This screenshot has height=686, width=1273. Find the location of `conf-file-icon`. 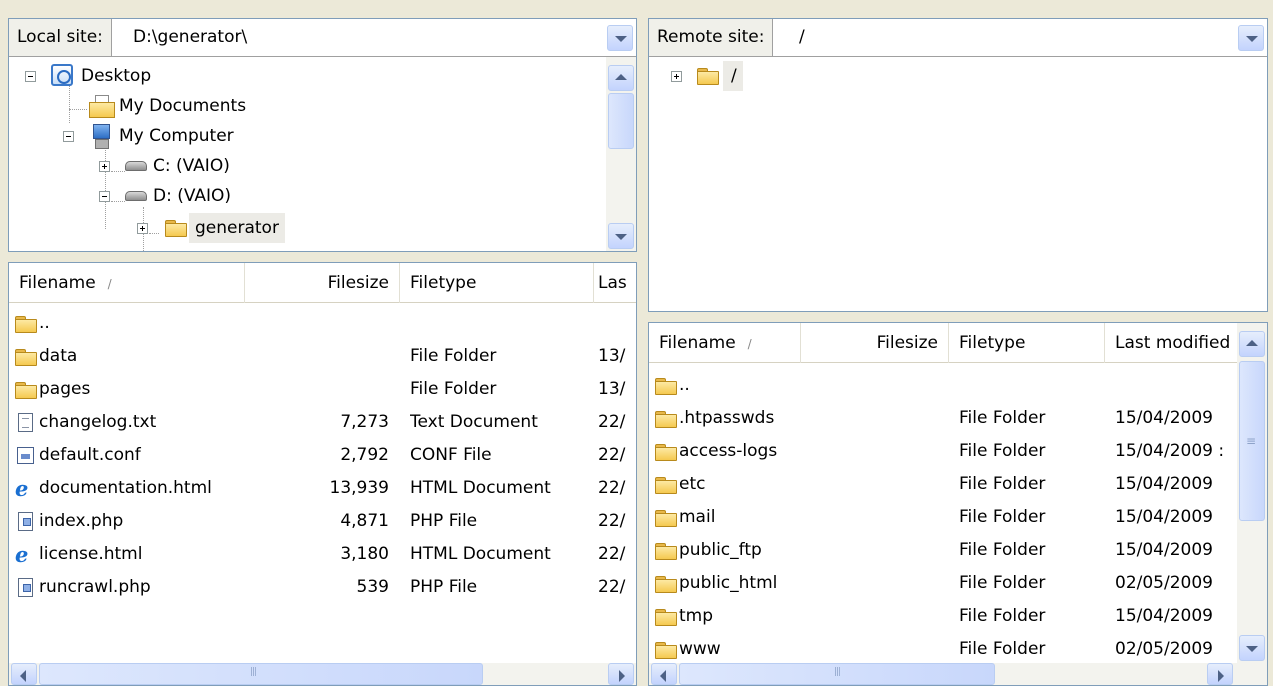

conf-file-icon is located at coordinates (25, 455).